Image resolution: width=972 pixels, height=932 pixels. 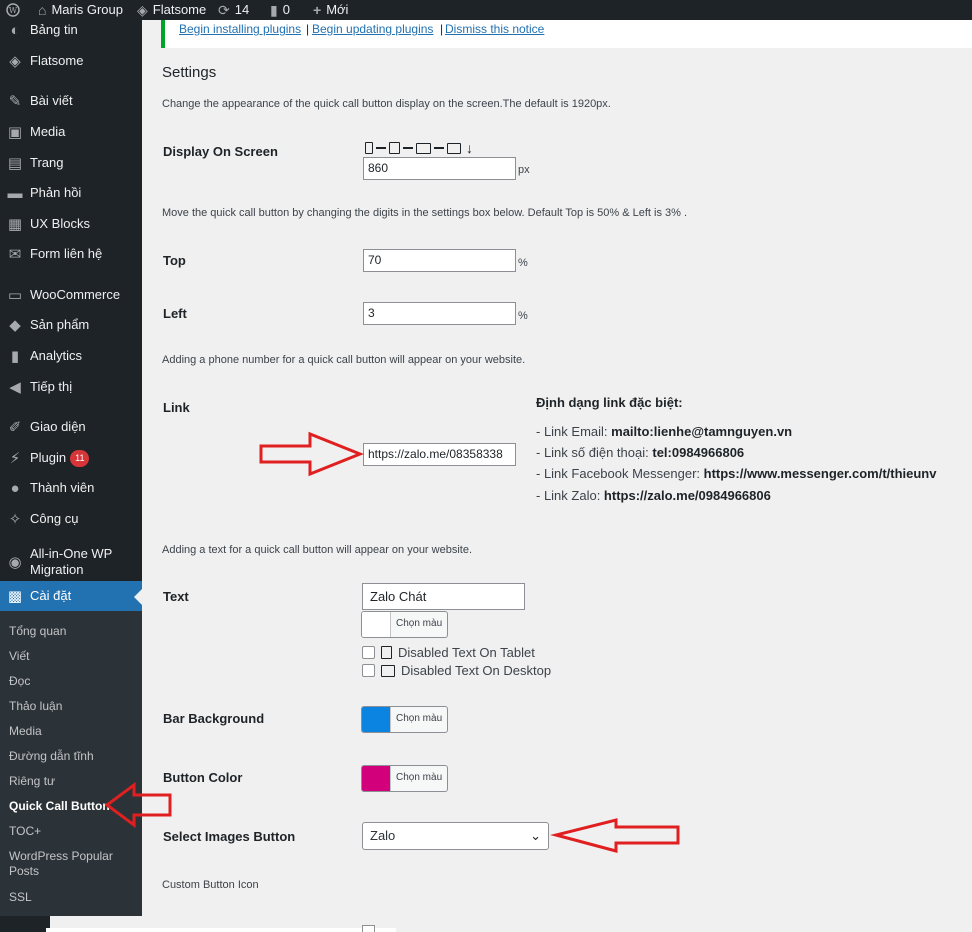 What do you see at coordinates (25, 831) in the screenshot?
I see `submenu-item: TOC+` at bounding box center [25, 831].